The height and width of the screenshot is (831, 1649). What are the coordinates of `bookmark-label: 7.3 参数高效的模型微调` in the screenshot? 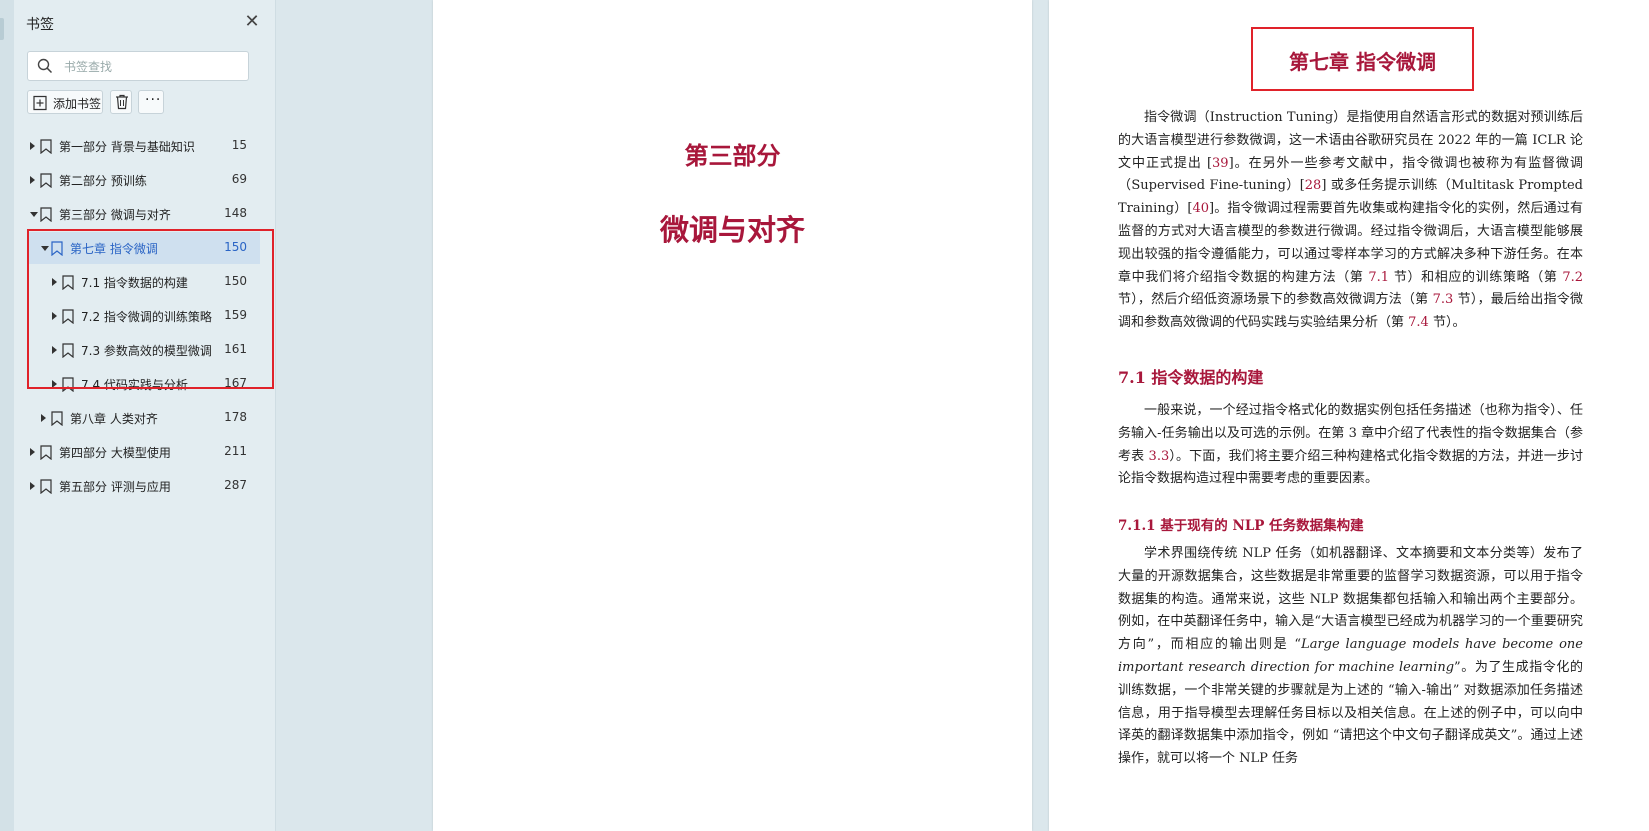 It's located at (146, 351).